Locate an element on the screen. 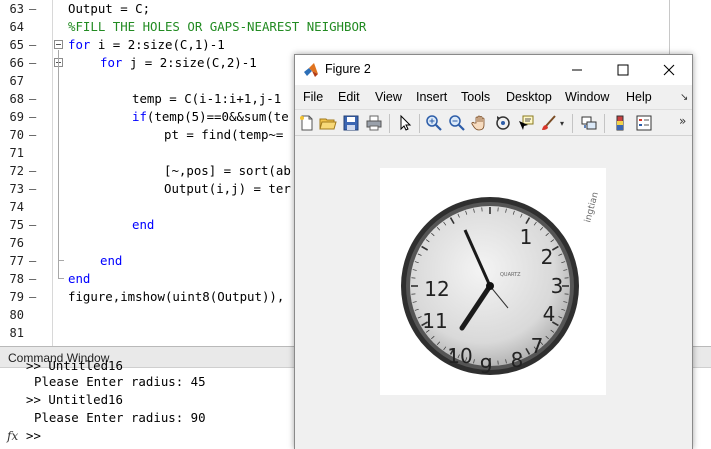 The image size is (711, 449). line-code: Output(i,j) = ter is located at coordinates (227, 188).